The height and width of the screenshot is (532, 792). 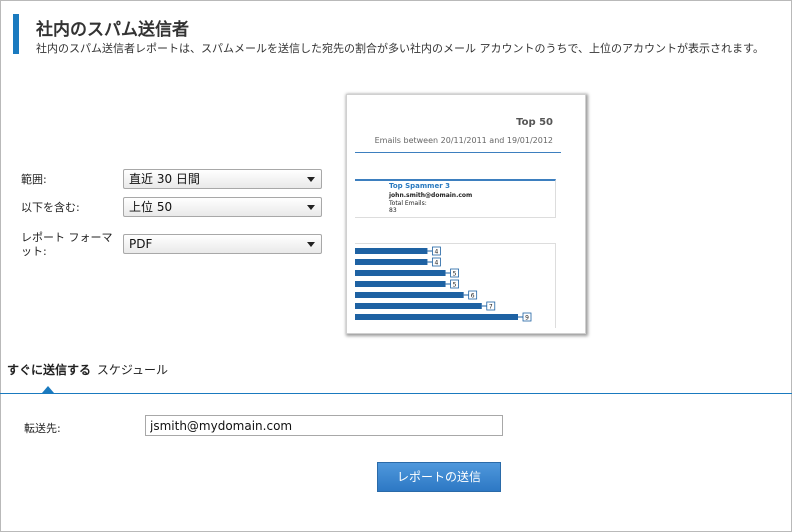 What do you see at coordinates (534, 122) in the screenshot?
I see `preview-title: Top 50` at bounding box center [534, 122].